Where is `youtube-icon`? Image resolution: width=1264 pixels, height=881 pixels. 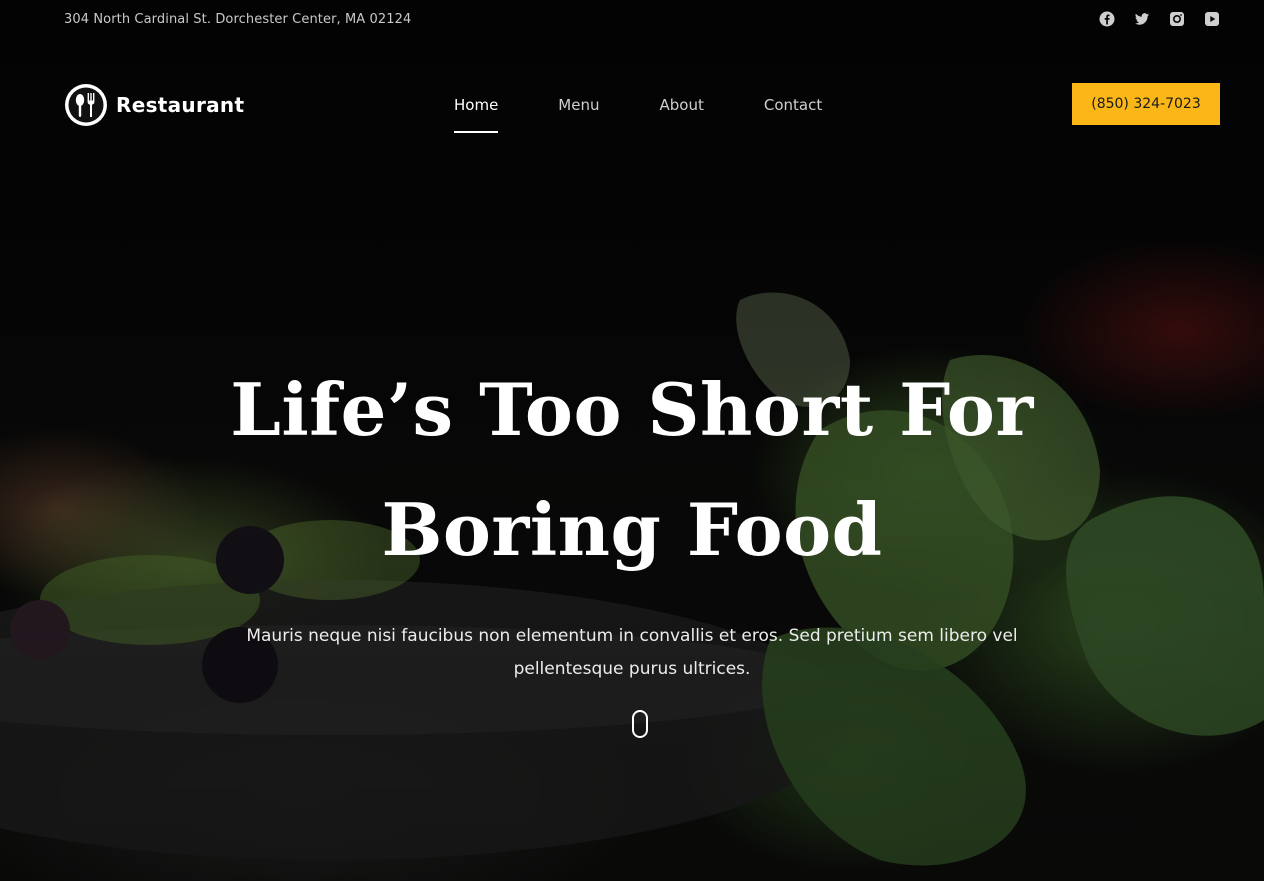
youtube-icon is located at coordinates (1212, 19).